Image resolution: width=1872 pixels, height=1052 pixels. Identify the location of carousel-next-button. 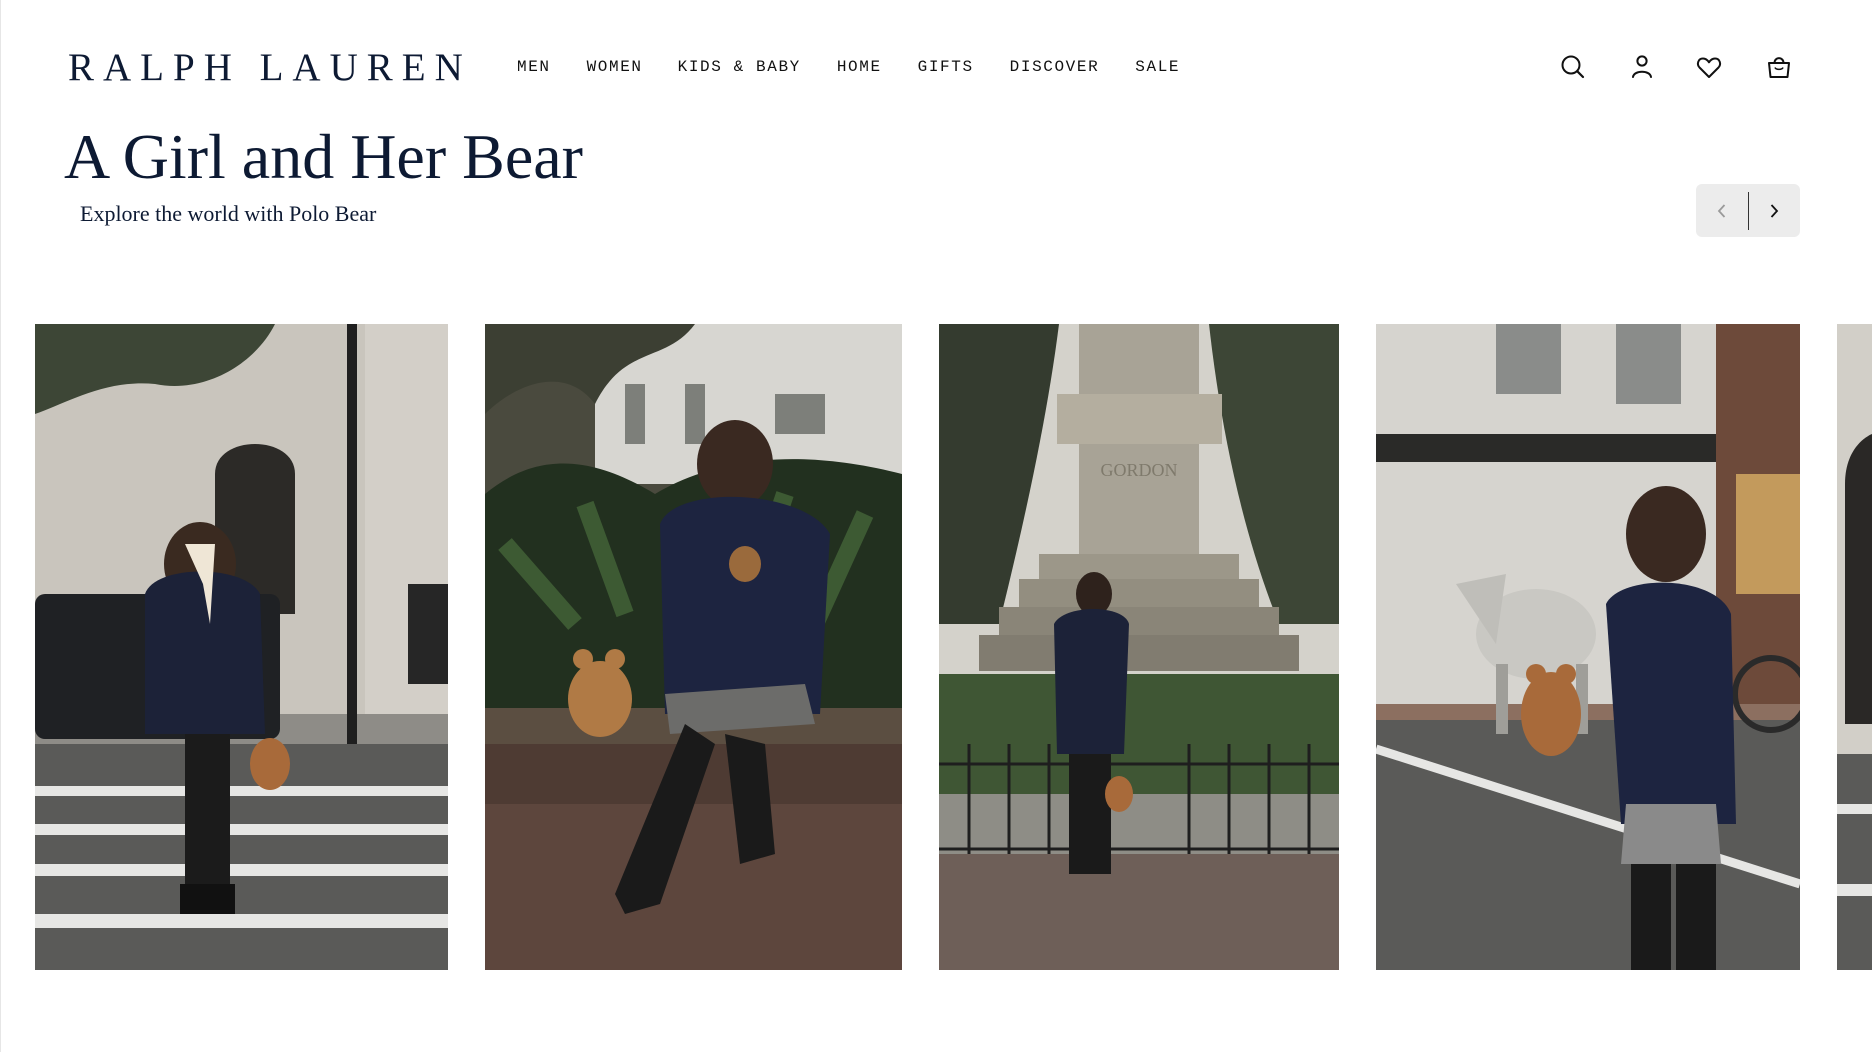
(1774, 210).